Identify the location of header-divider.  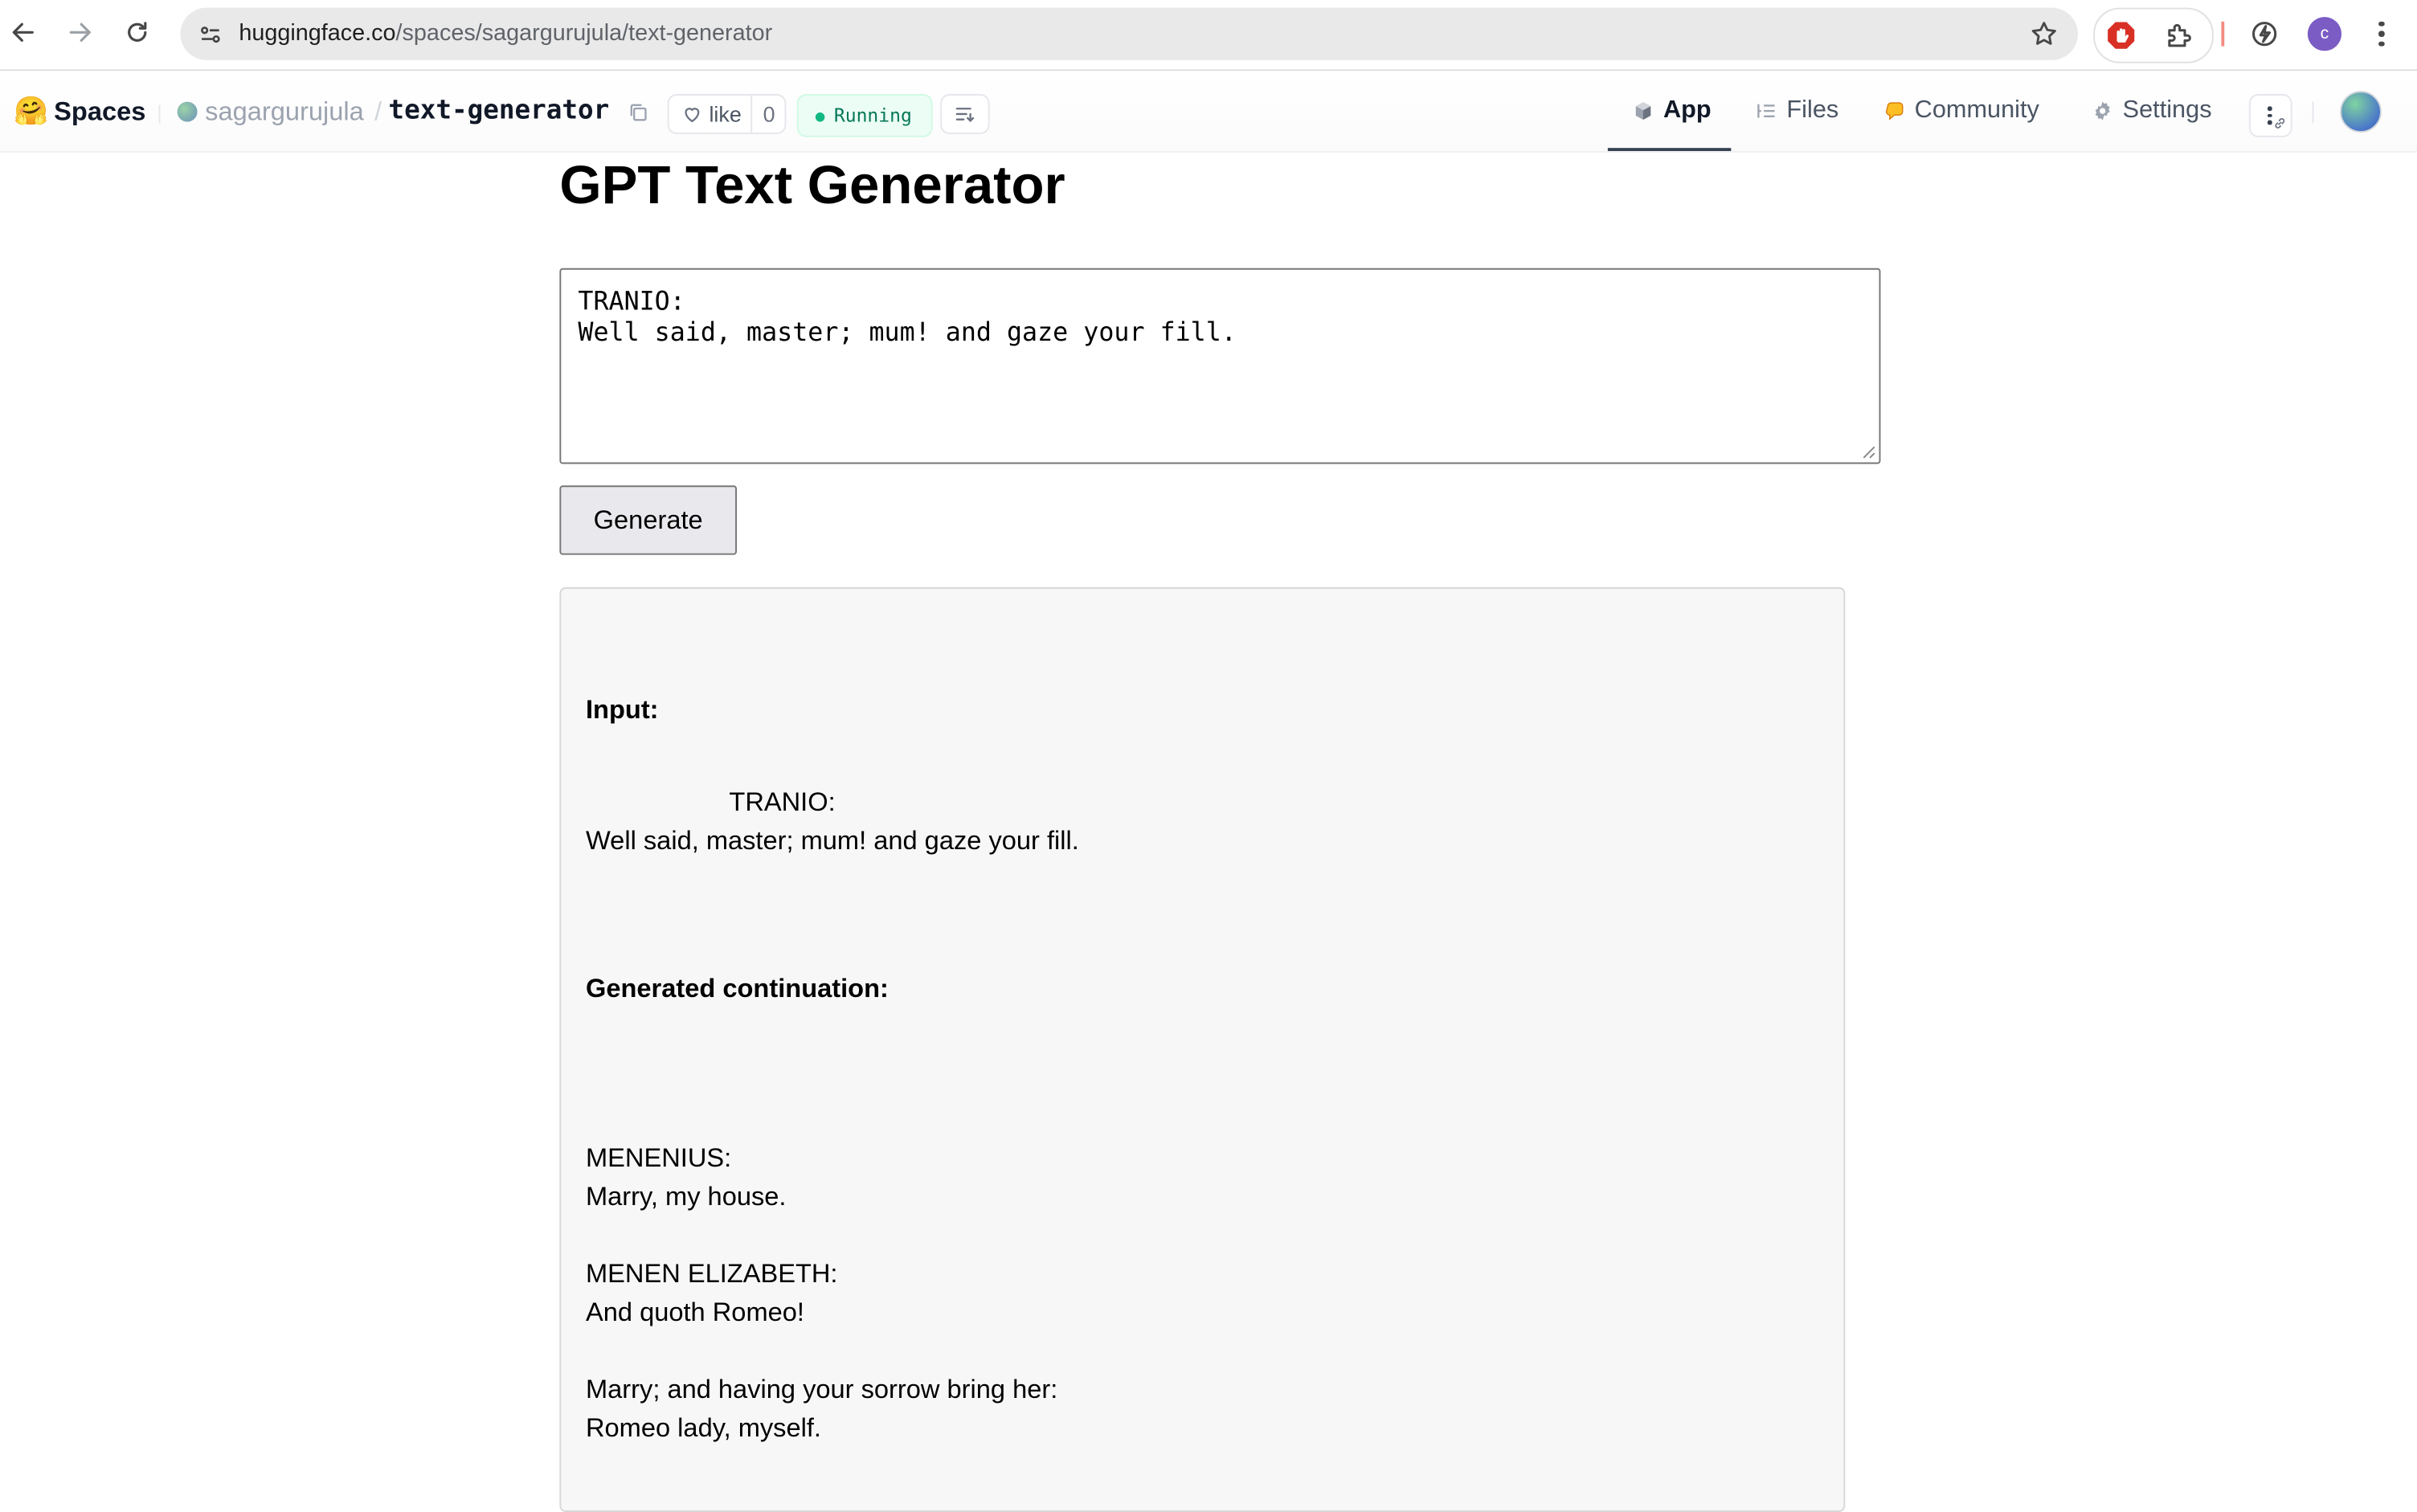
(159, 114).